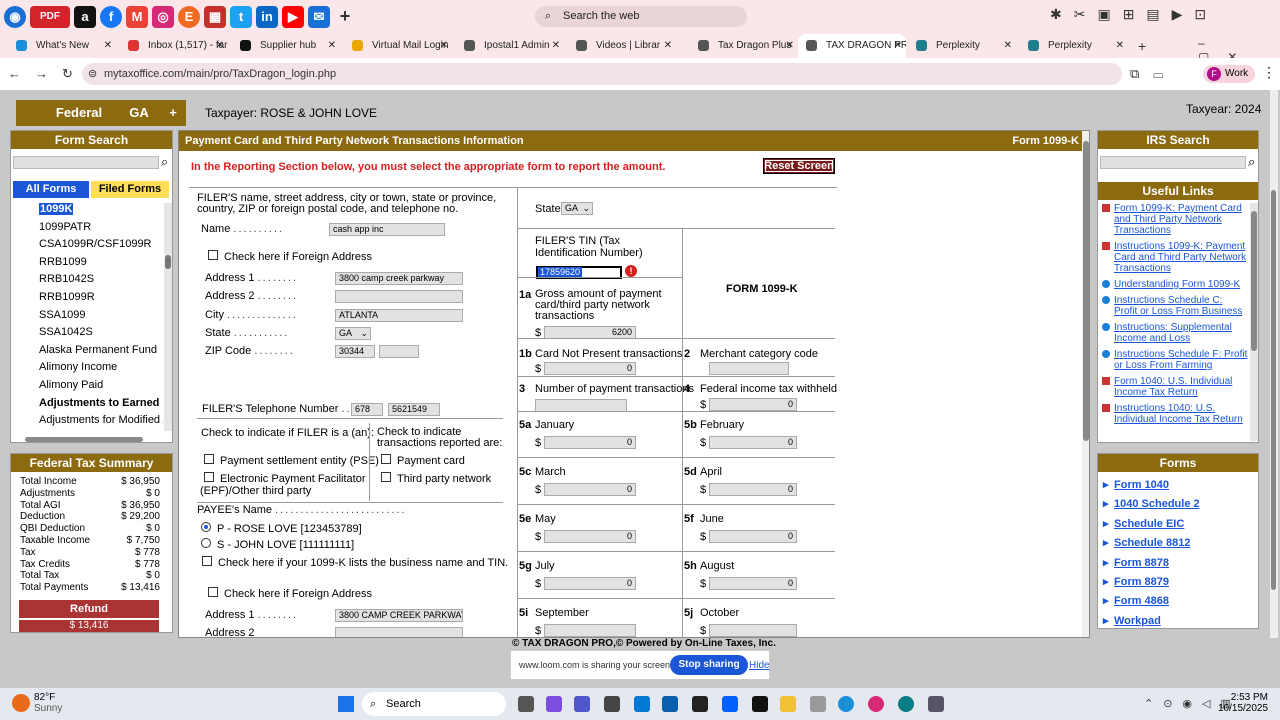  What do you see at coordinates (852, 46) in the screenshot?
I see `browser-tab: TAX DRAGON PRO✕` at bounding box center [852, 46].